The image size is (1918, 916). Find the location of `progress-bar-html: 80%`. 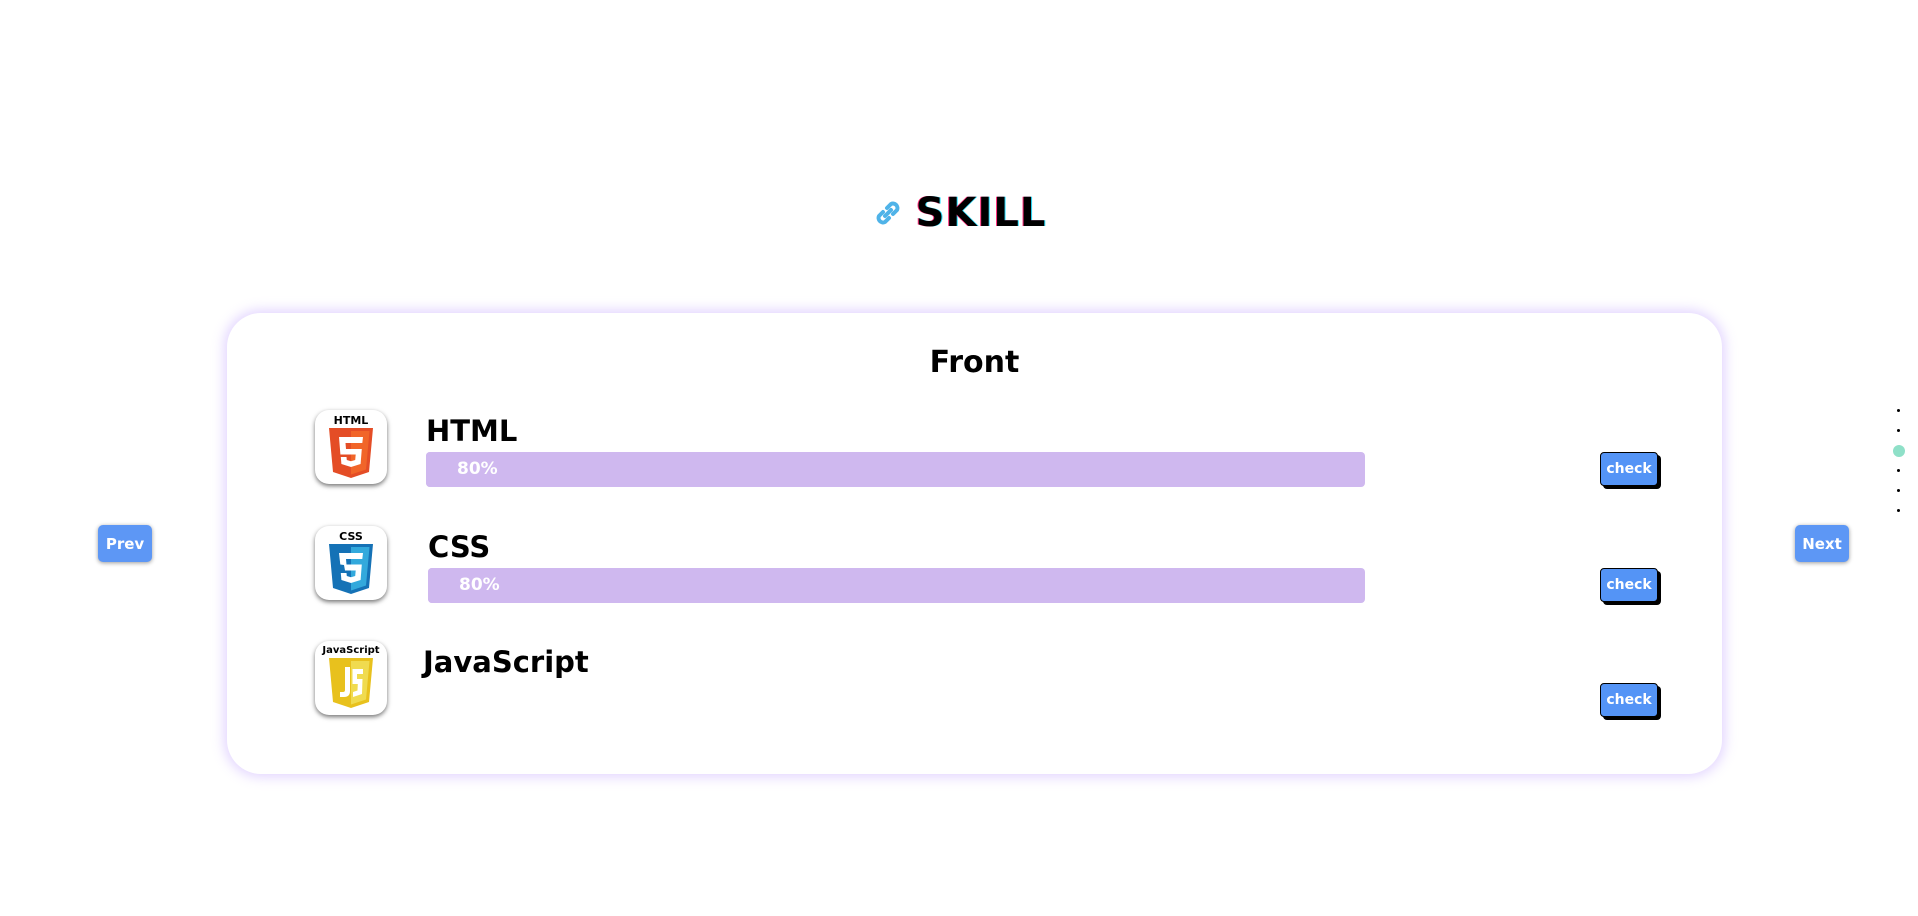

progress-bar-html: 80% is located at coordinates (895, 469).